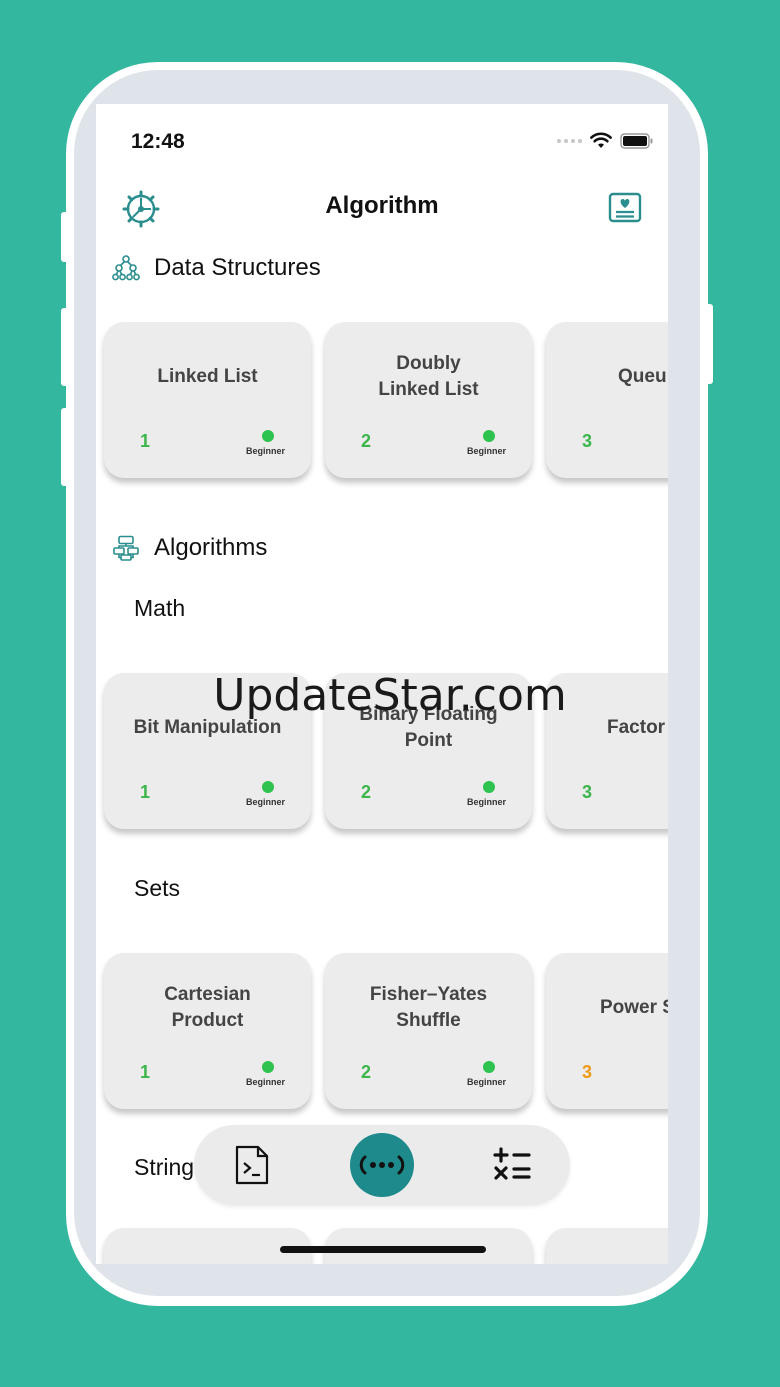  I want to click on tab-algorithms, so click(382, 1165).